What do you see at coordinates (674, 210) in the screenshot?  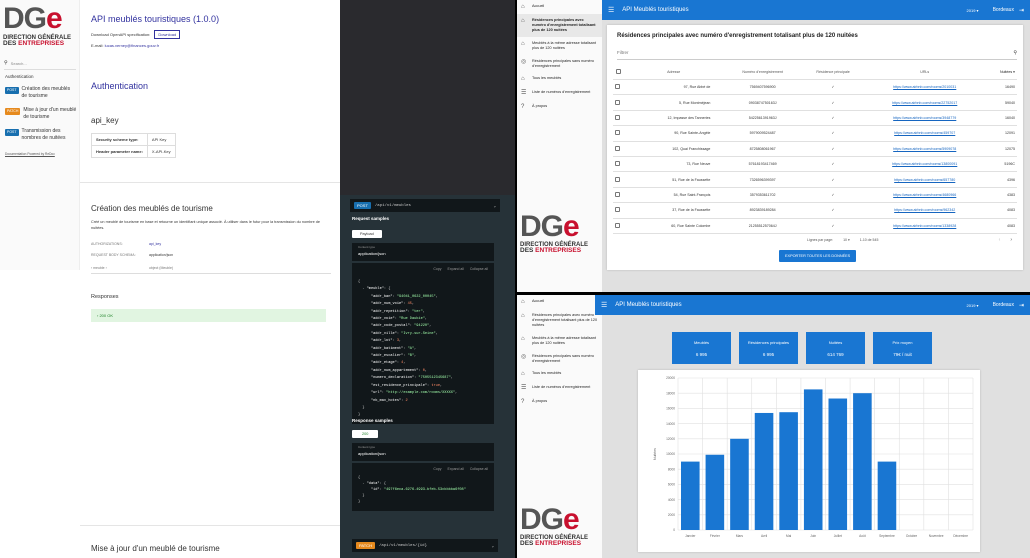 I see `address-cell: 37, Rue de la Faussette` at bounding box center [674, 210].